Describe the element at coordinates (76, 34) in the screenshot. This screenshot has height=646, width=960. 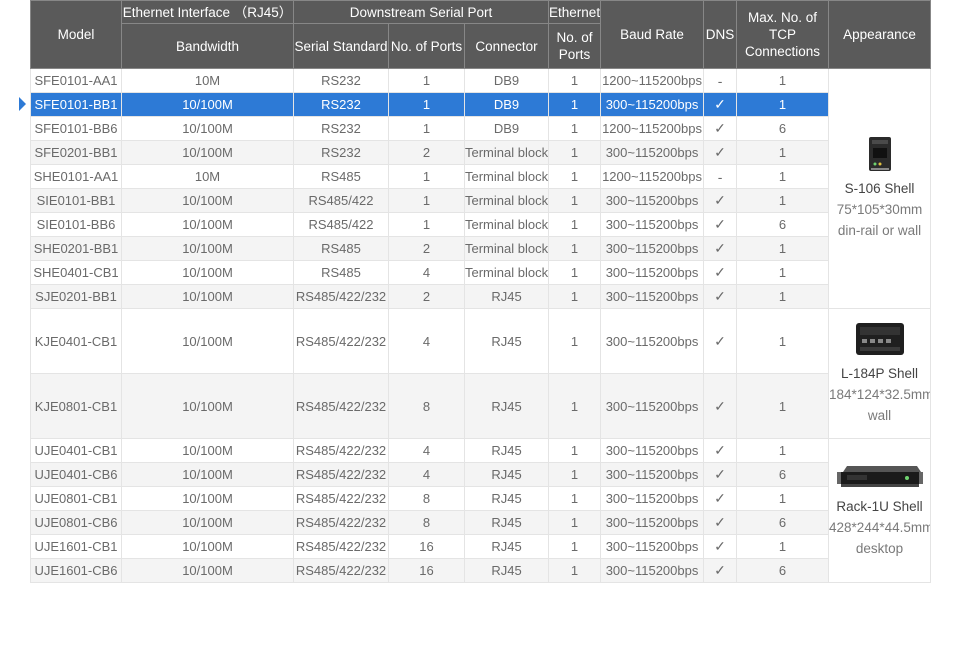
I see `header-model: Model` at that location.